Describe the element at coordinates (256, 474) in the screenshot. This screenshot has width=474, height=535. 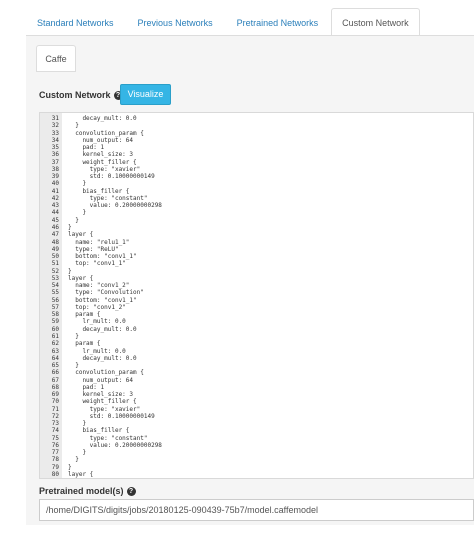
I see `code-line: 80 layer {` at that location.